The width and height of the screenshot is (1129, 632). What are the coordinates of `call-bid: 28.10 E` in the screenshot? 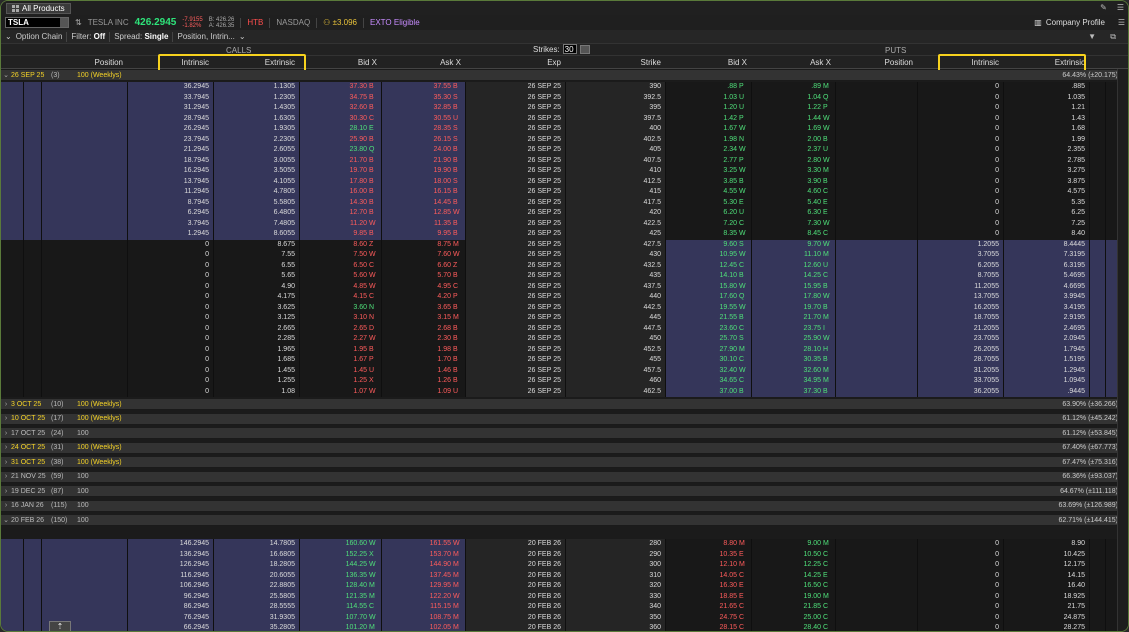 It's located at (340, 129).